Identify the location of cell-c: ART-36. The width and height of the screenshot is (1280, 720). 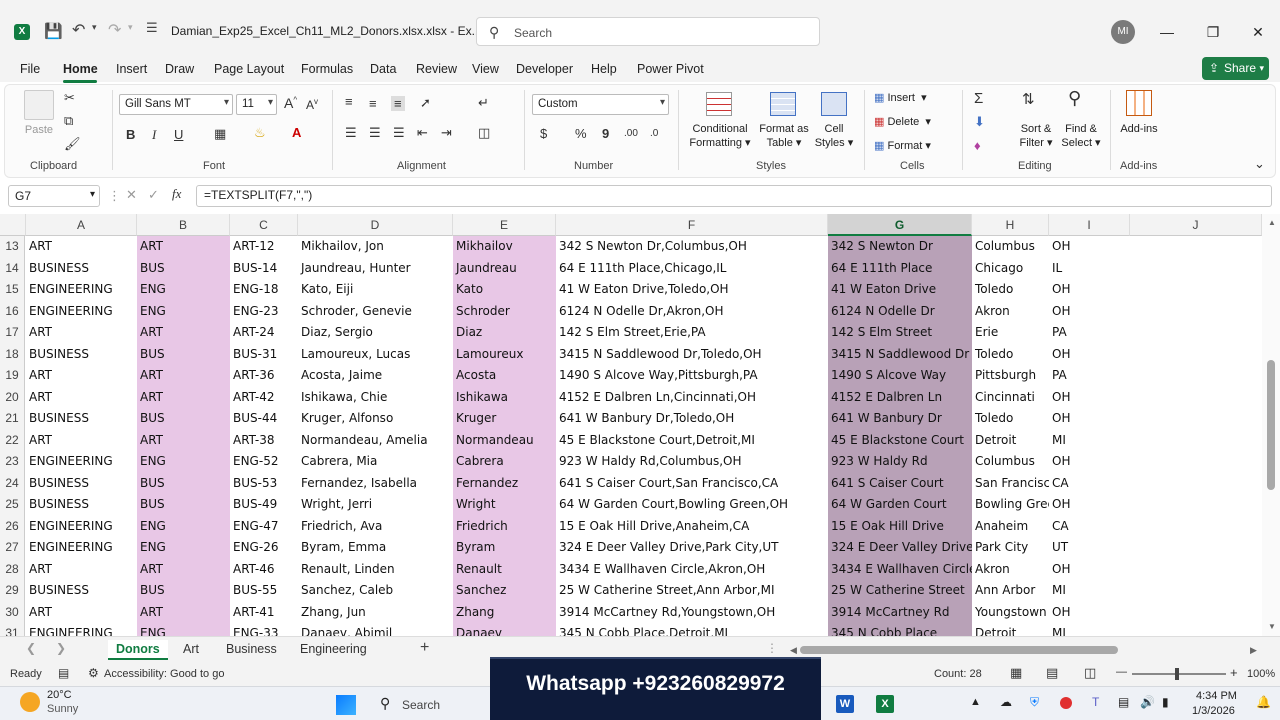
(264, 376).